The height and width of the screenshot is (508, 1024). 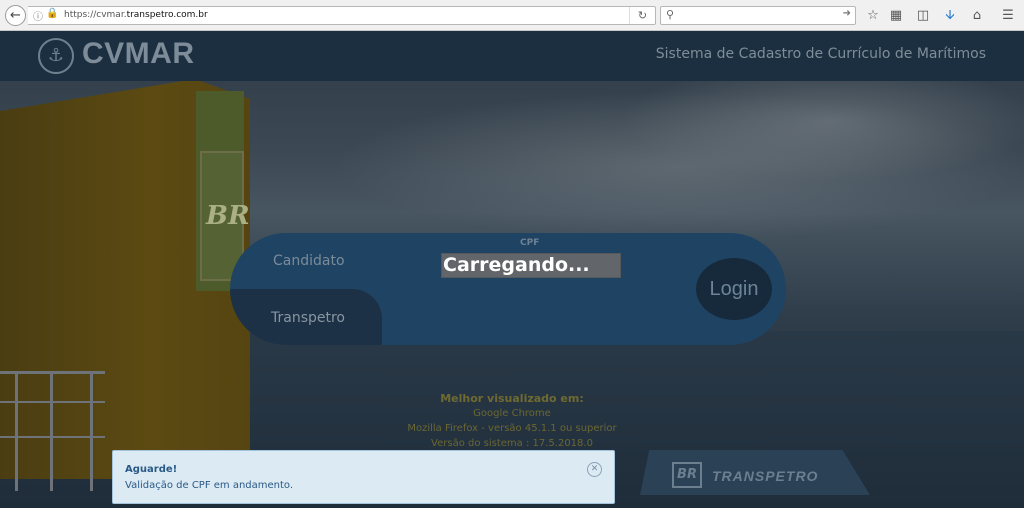 I want to click on transpetro-logo-text: TRANSPETRO, so click(x=765, y=476).